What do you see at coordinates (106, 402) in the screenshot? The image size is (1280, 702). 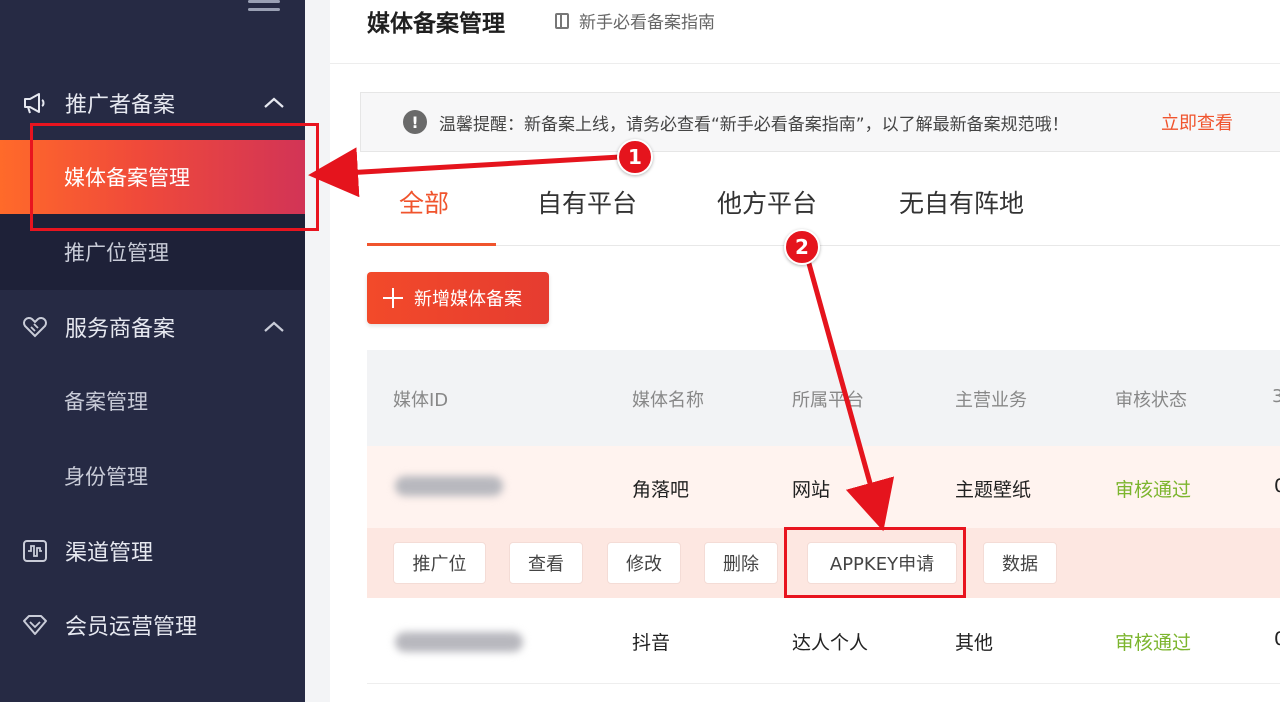 I see `sidebar-item-label: 备案管理` at bounding box center [106, 402].